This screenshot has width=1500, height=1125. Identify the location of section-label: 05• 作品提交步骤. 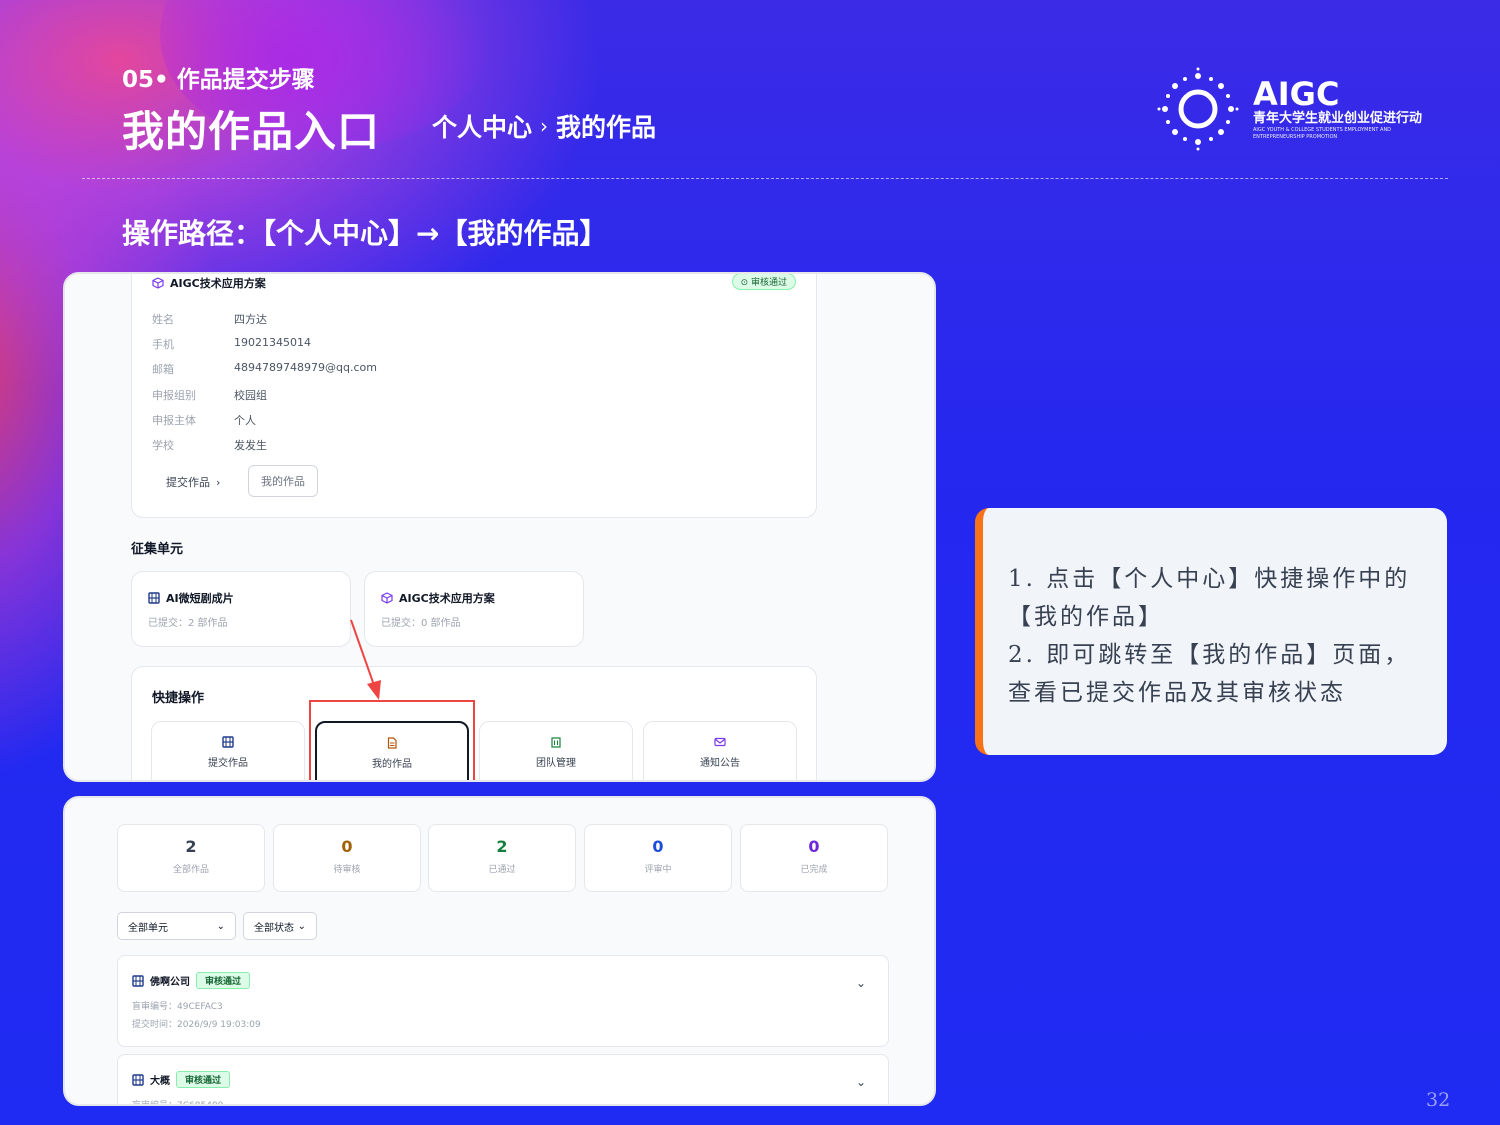
(218, 80).